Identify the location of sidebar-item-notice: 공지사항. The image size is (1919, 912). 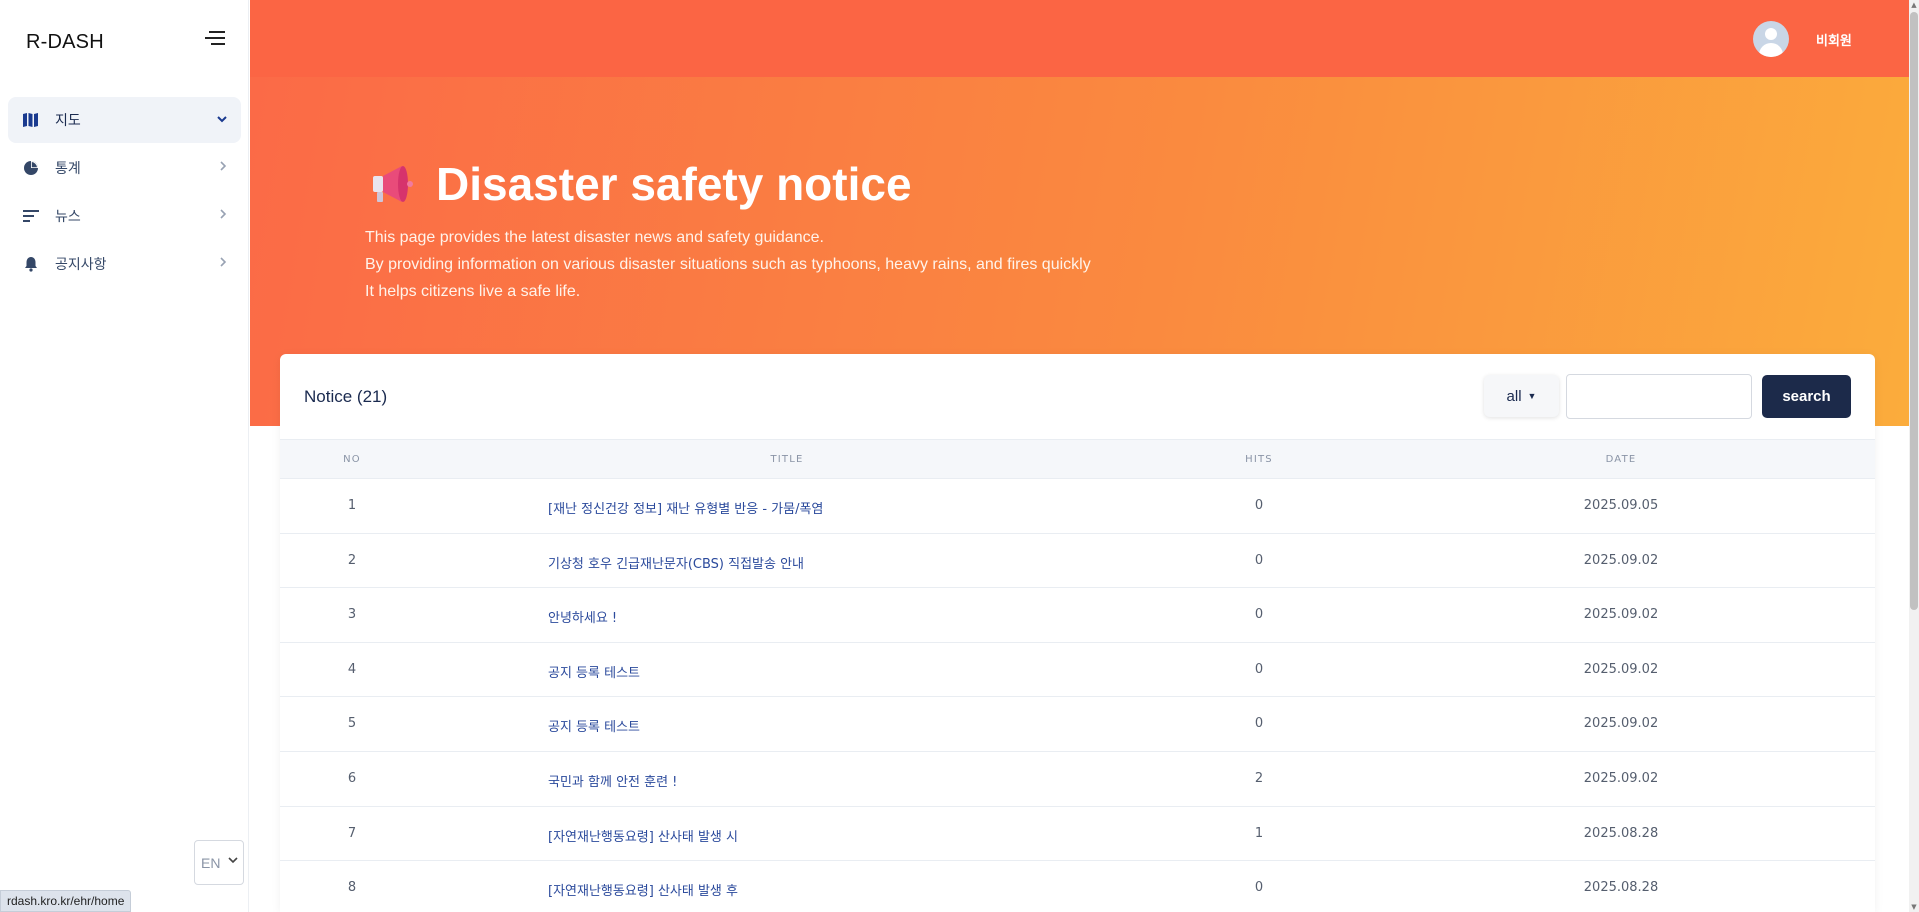
(124, 264).